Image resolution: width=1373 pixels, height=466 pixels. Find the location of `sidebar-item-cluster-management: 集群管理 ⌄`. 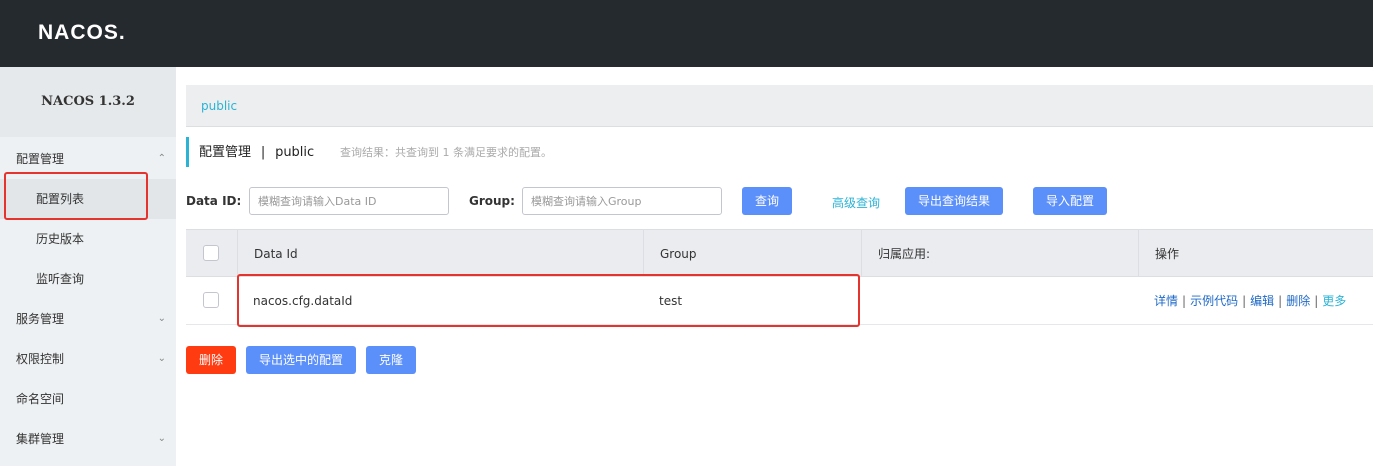

sidebar-item-cluster-management: 集群管理 ⌄ is located at coordinates (88, 439).